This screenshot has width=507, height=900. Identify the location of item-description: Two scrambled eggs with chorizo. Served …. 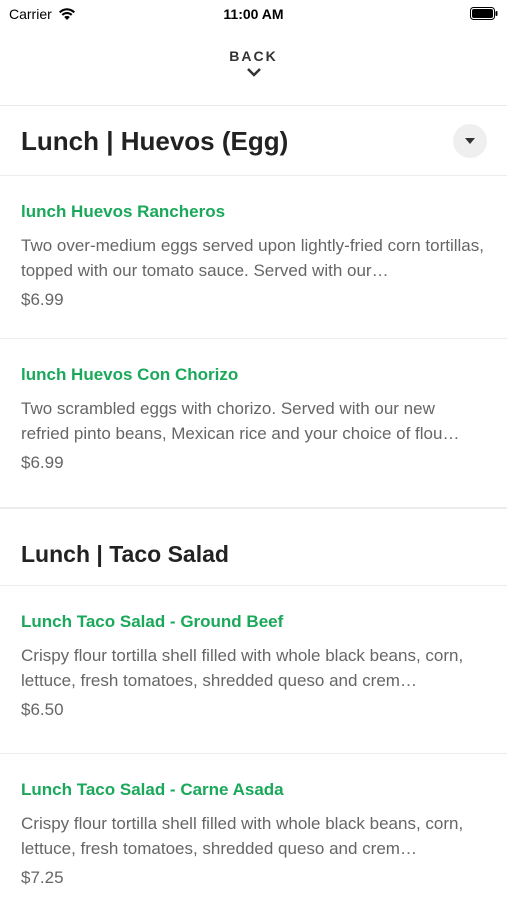
(240, 421).